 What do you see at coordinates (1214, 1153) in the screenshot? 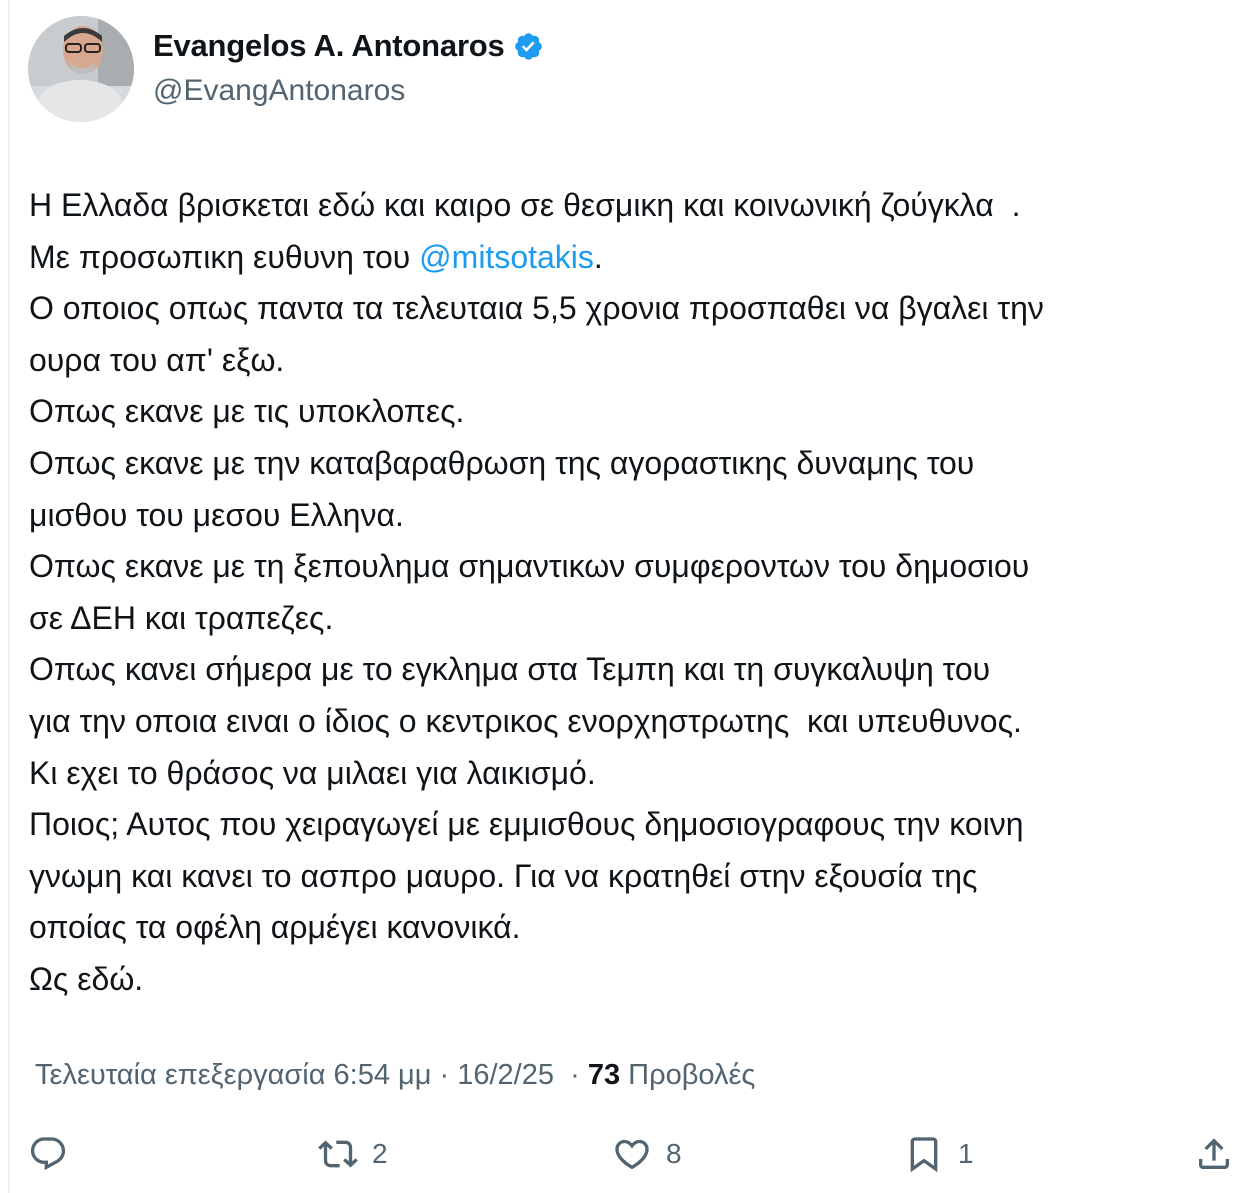
I see `share-icon` at bounding box center [1214, 1153].